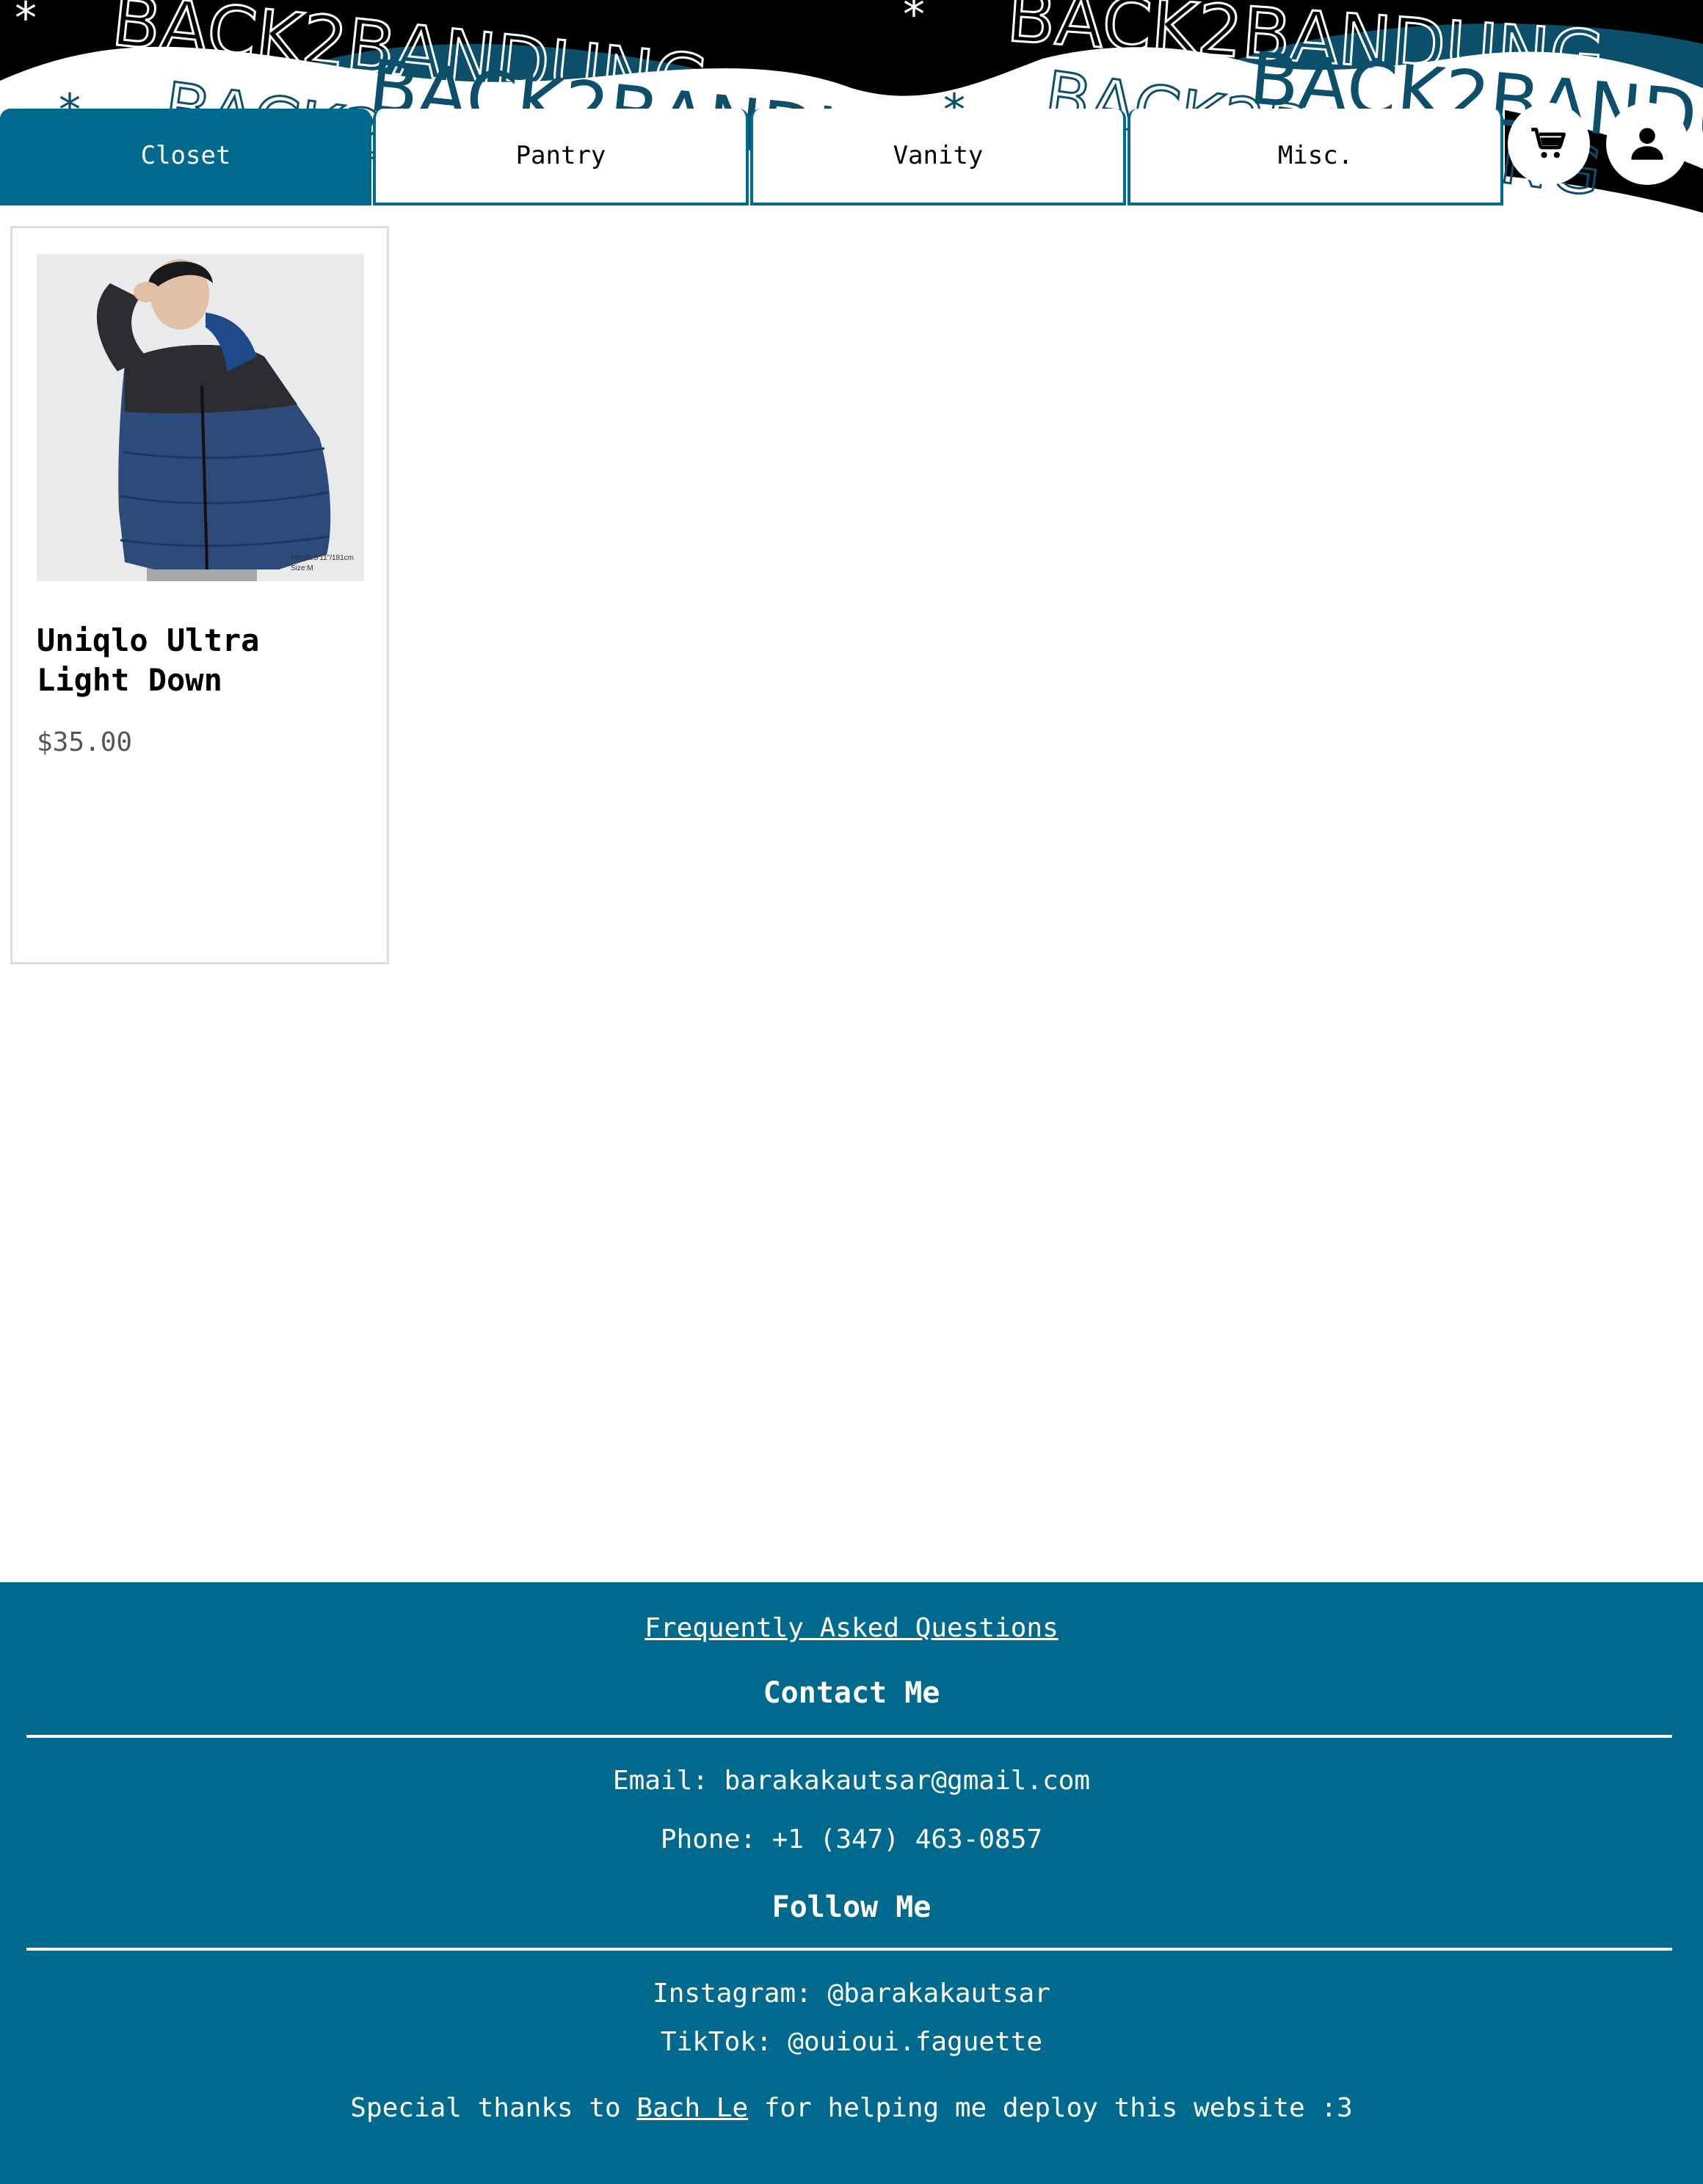 The width and height of the screenshot is (1703, 2184). Describe the element at coordinates (199, 660) in the screenshot. I see `product-title: Uniqlo Ultra Light Down` at that location.